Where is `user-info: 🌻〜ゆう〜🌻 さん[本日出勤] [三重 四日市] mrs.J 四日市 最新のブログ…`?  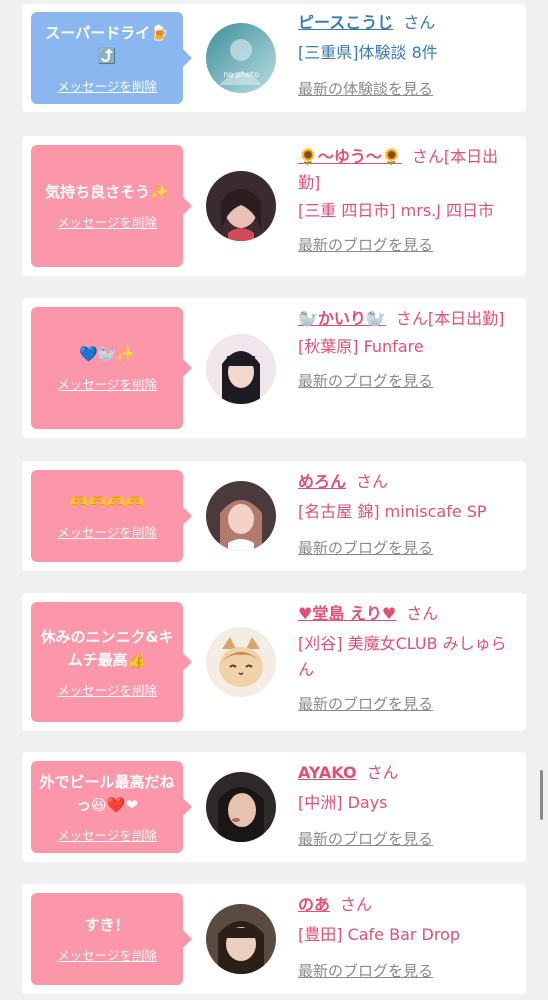
user-info: 🌻〜ゆう〜🌻 さん[本日出勤] [三重 四日市] mrs.J 四日市 最新のブログ… is located at coordinates (409, 201).